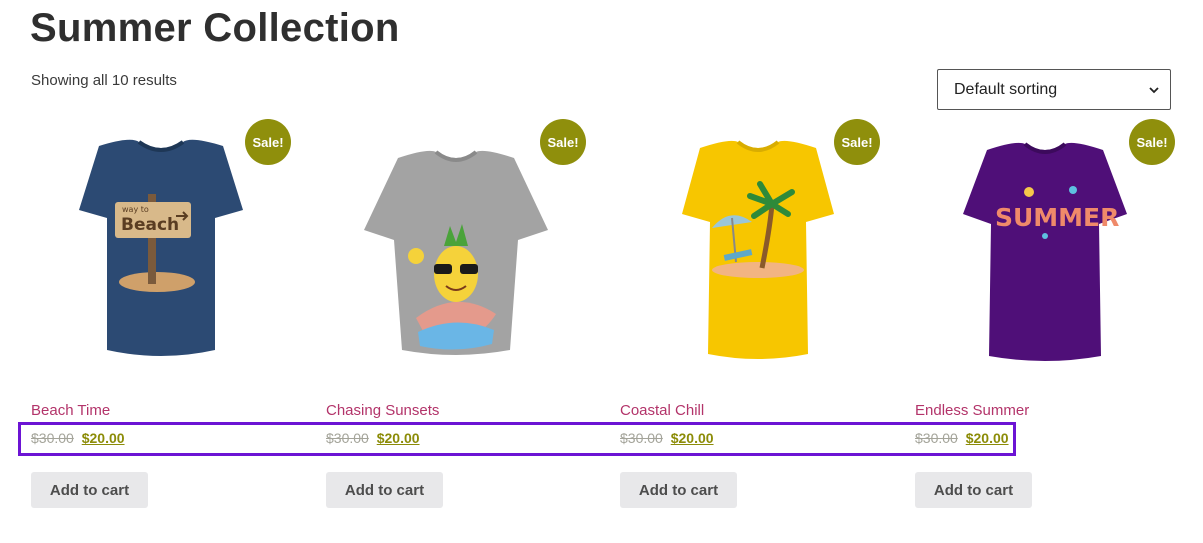 The width and height of the screenshot is (1203, 543). I want to click on print-text: SUMMER, so click(1057, 217).